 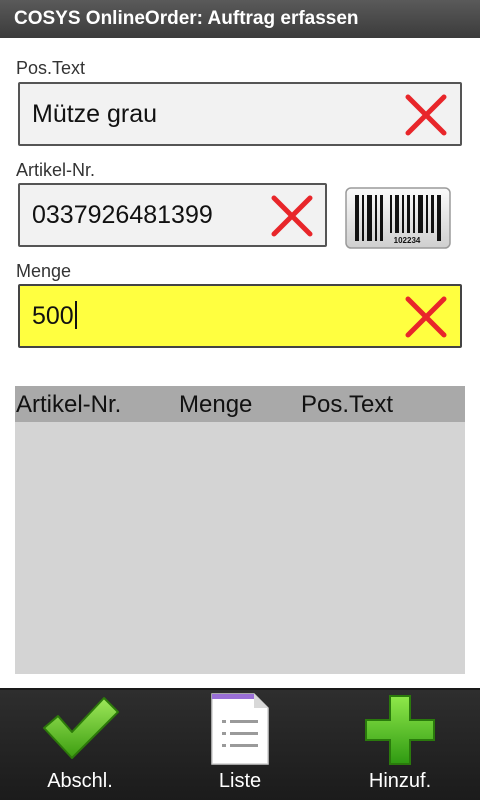 What do you see at coordinates (69, 404) in the screenshot?
I see `column-header-artikel-nr: Artikel-Nr.` at bounding box center [69, 404].